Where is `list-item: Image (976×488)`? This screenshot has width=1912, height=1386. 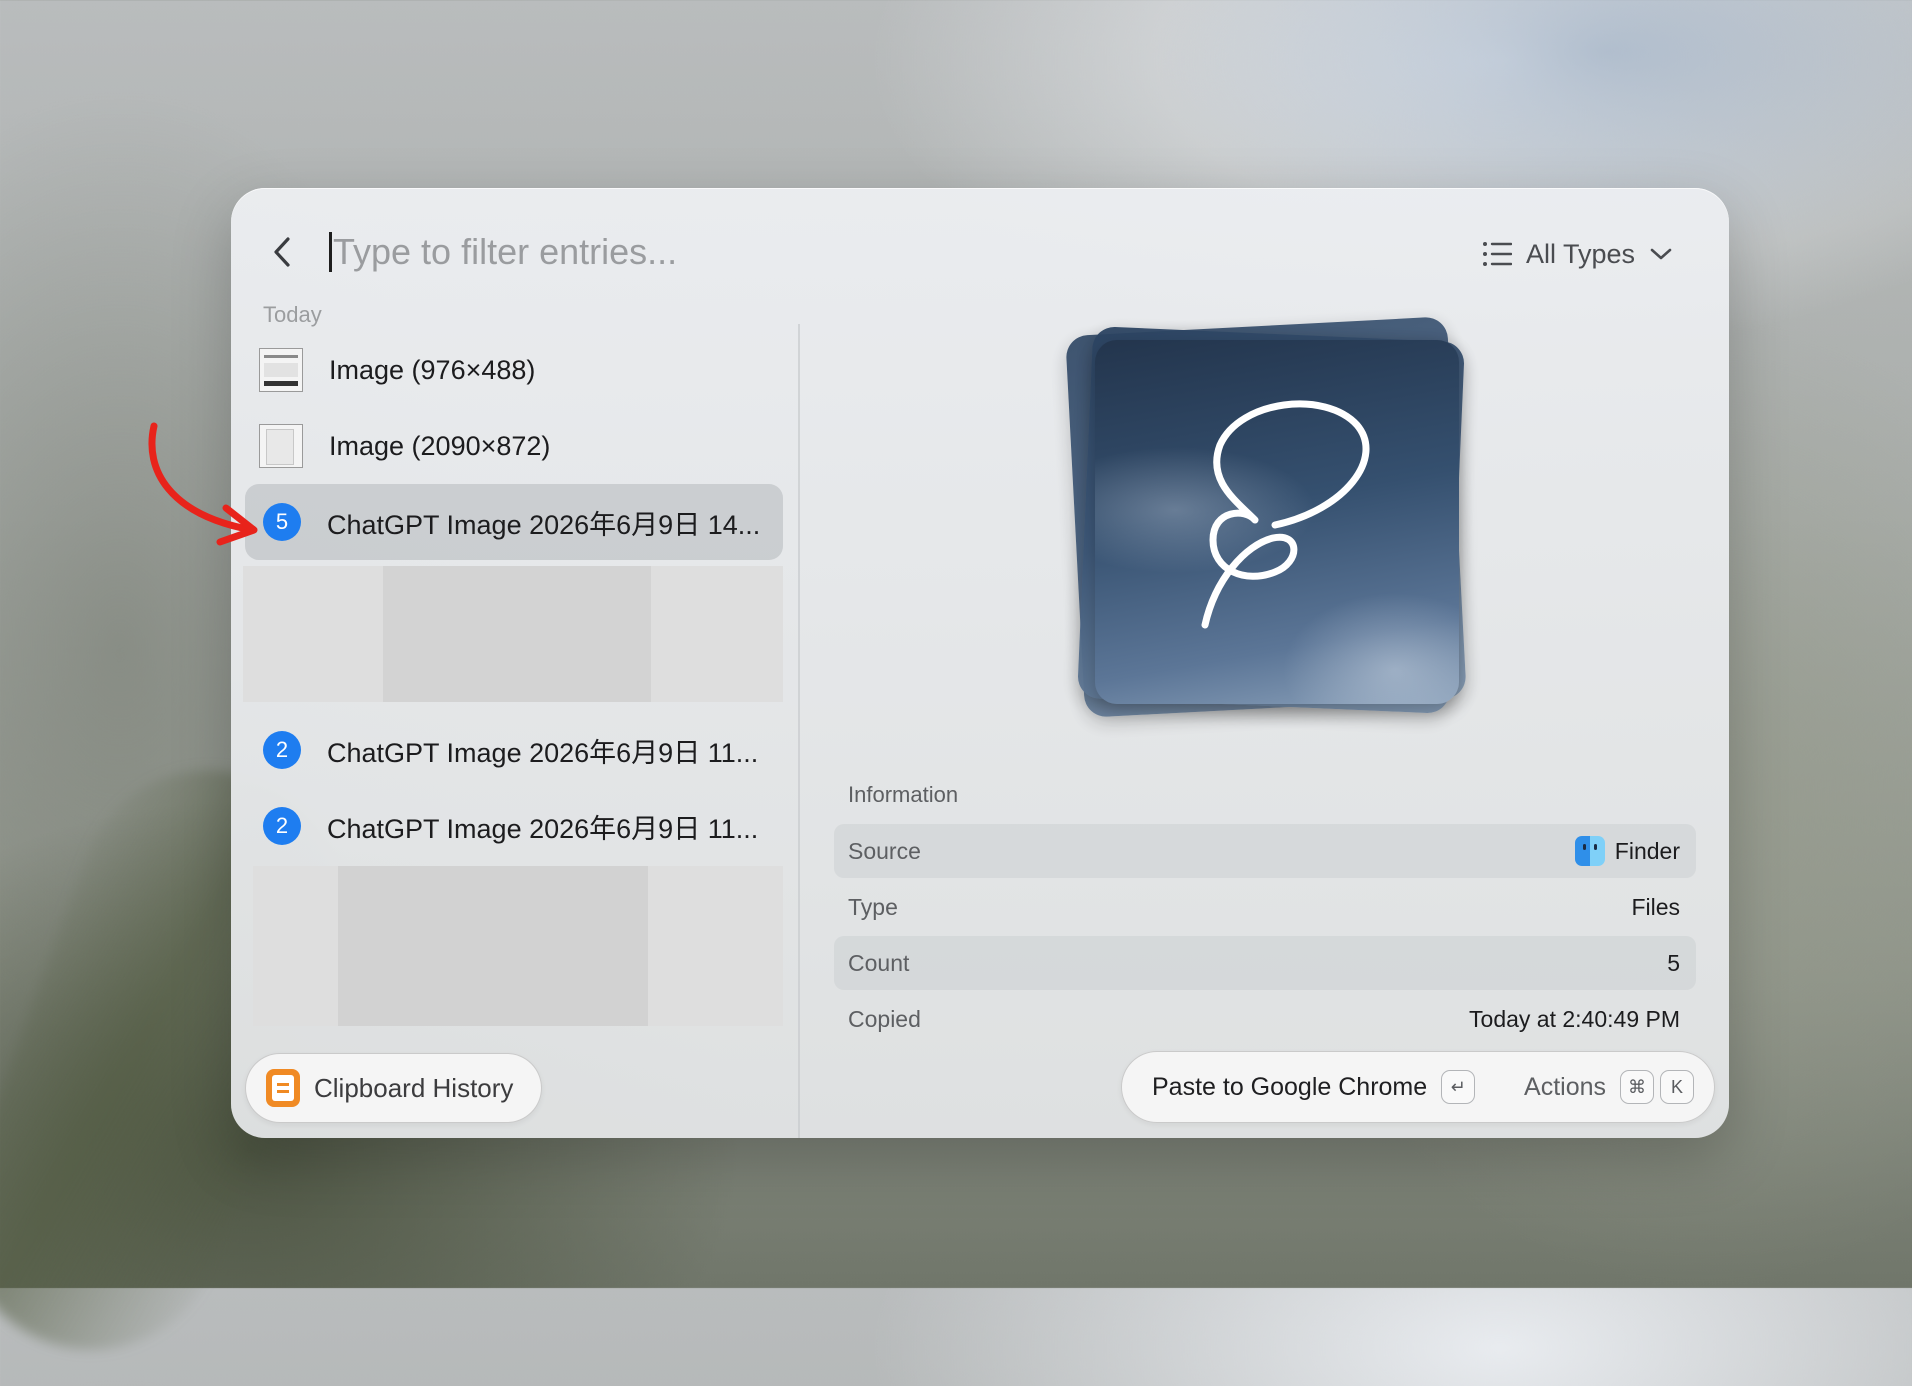 list-item: Image (976×488) is located at coordinates (514, 370).